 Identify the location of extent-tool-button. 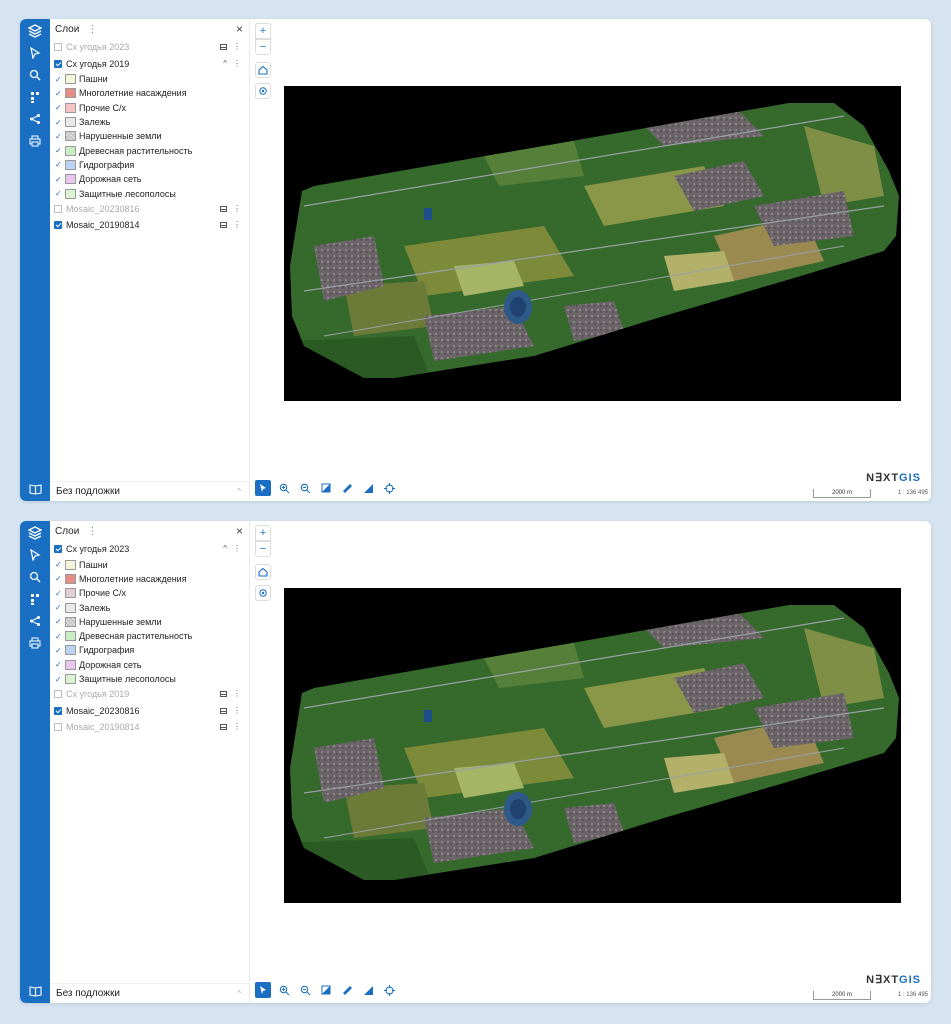
(326, 990).